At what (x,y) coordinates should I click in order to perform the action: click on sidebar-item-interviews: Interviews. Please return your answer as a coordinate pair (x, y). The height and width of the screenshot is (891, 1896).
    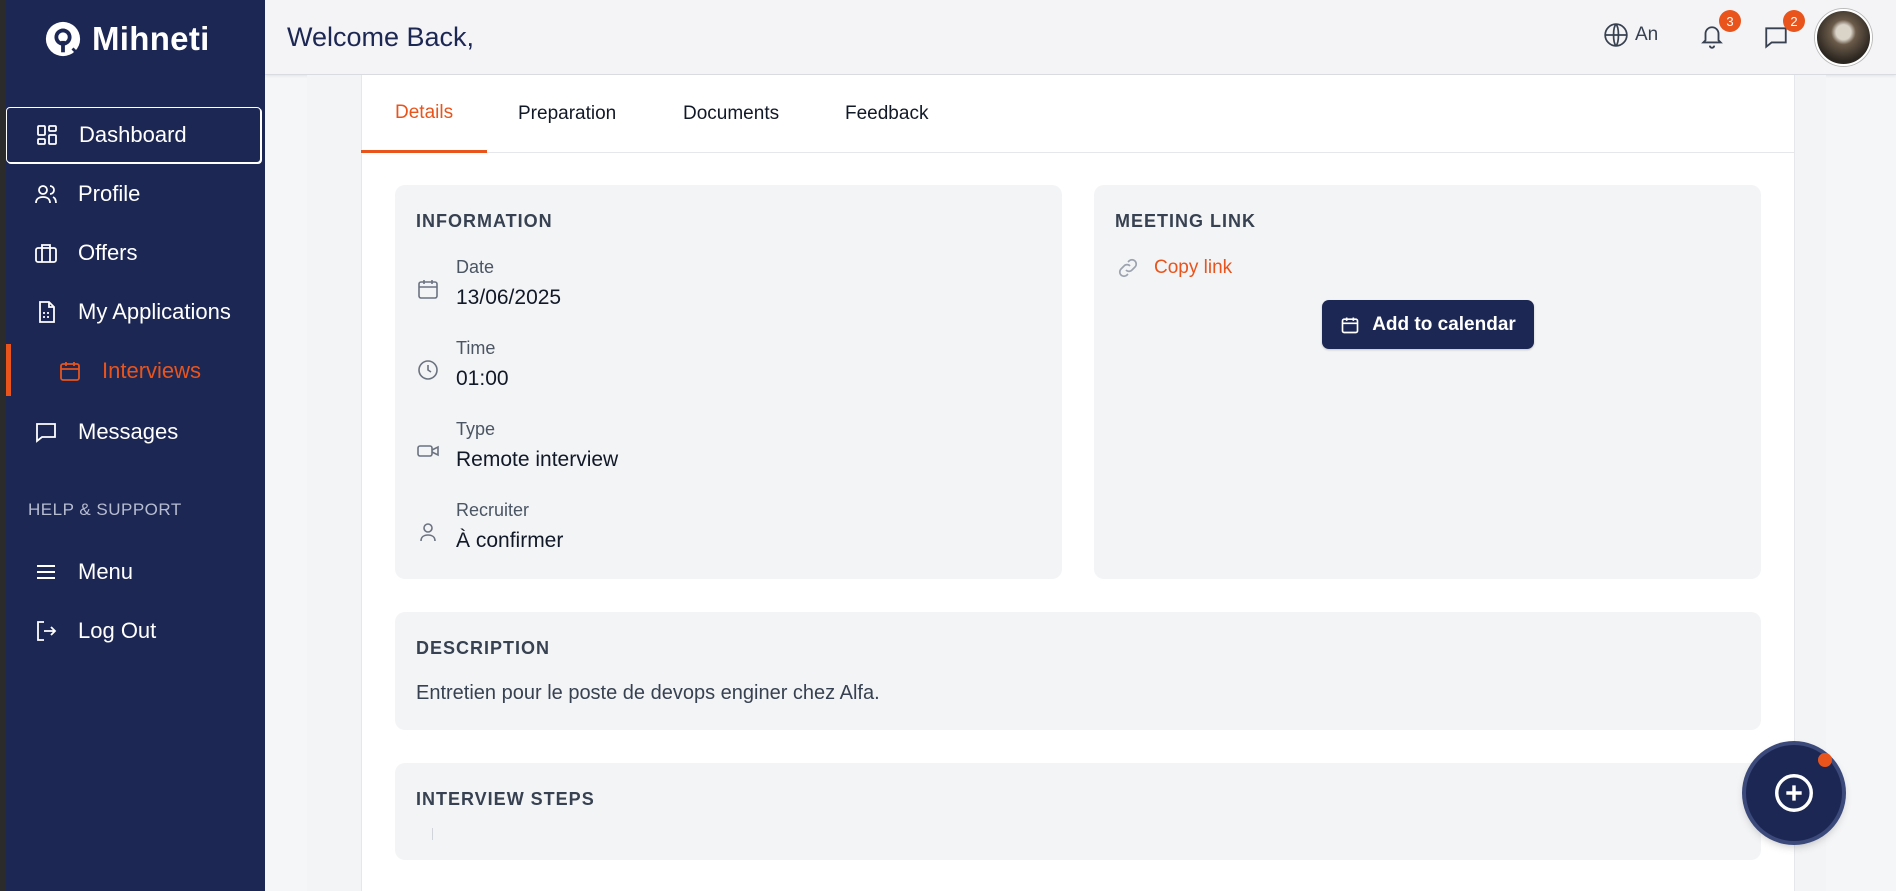
    Looking at the image, I should click on (133, 371).